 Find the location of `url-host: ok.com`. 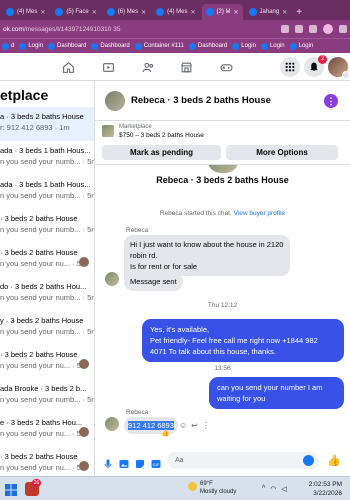

url-host: ok.com is located at coordinates (13, 29).